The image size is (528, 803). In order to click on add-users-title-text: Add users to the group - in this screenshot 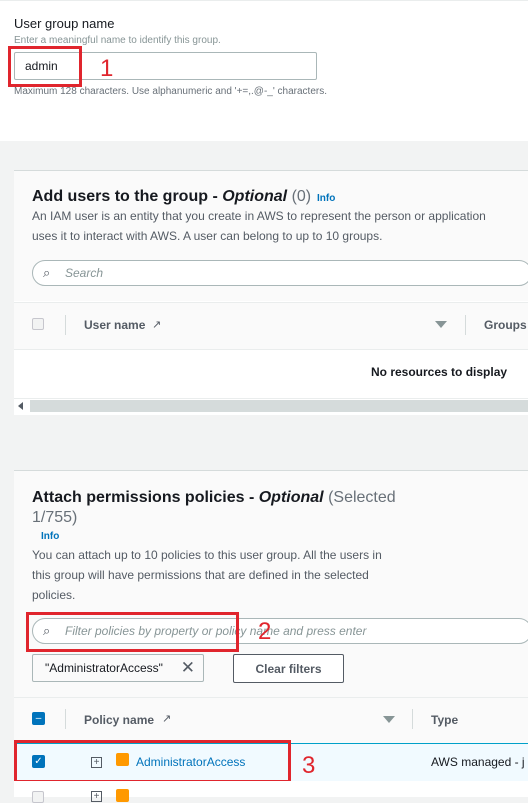, I will do `click(127, 196)`.